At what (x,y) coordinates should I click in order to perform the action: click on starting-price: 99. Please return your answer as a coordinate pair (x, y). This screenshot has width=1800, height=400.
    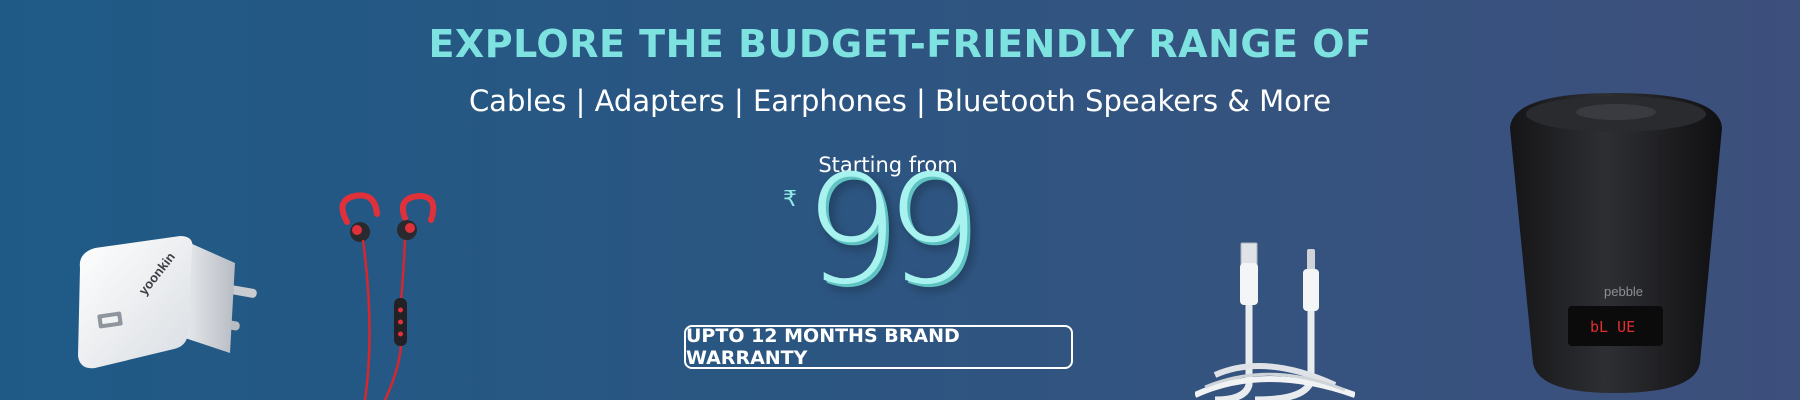
    Looking at the image, I should click on (892, 231).